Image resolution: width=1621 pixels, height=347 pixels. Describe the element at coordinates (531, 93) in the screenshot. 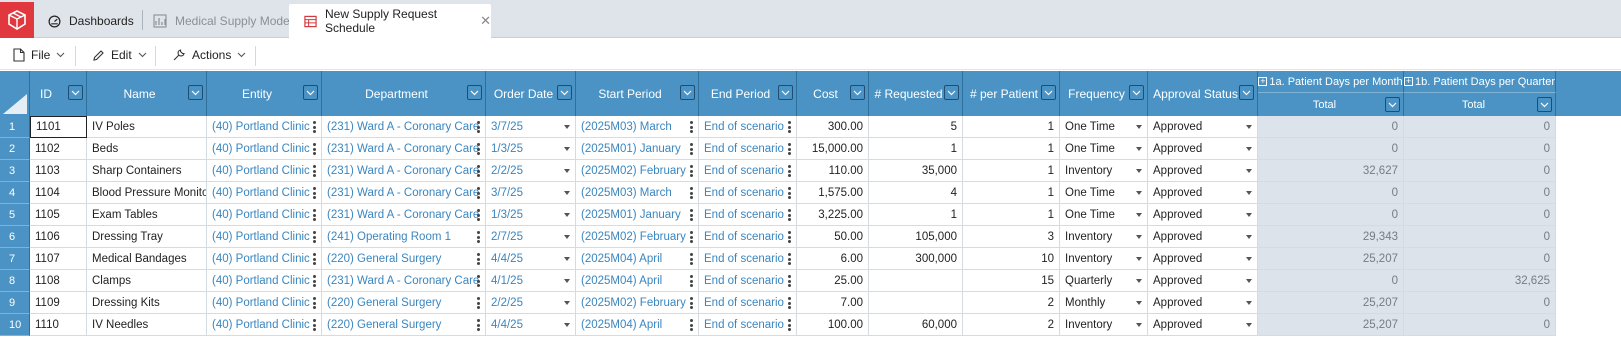

I see `col-header-order-date: Order Date` at that location.